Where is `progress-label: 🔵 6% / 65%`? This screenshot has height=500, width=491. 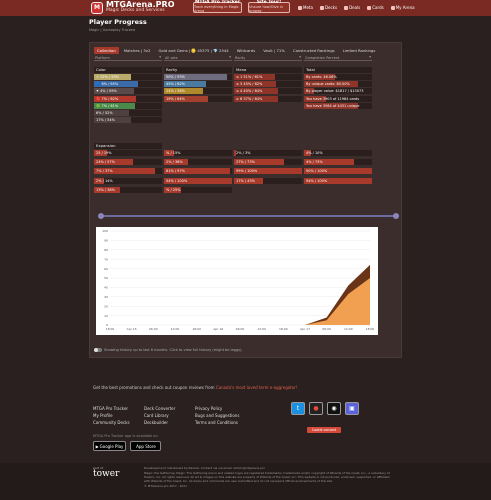 progress-label: 🔵 6% / 65% is located at coordinates (107, 84).